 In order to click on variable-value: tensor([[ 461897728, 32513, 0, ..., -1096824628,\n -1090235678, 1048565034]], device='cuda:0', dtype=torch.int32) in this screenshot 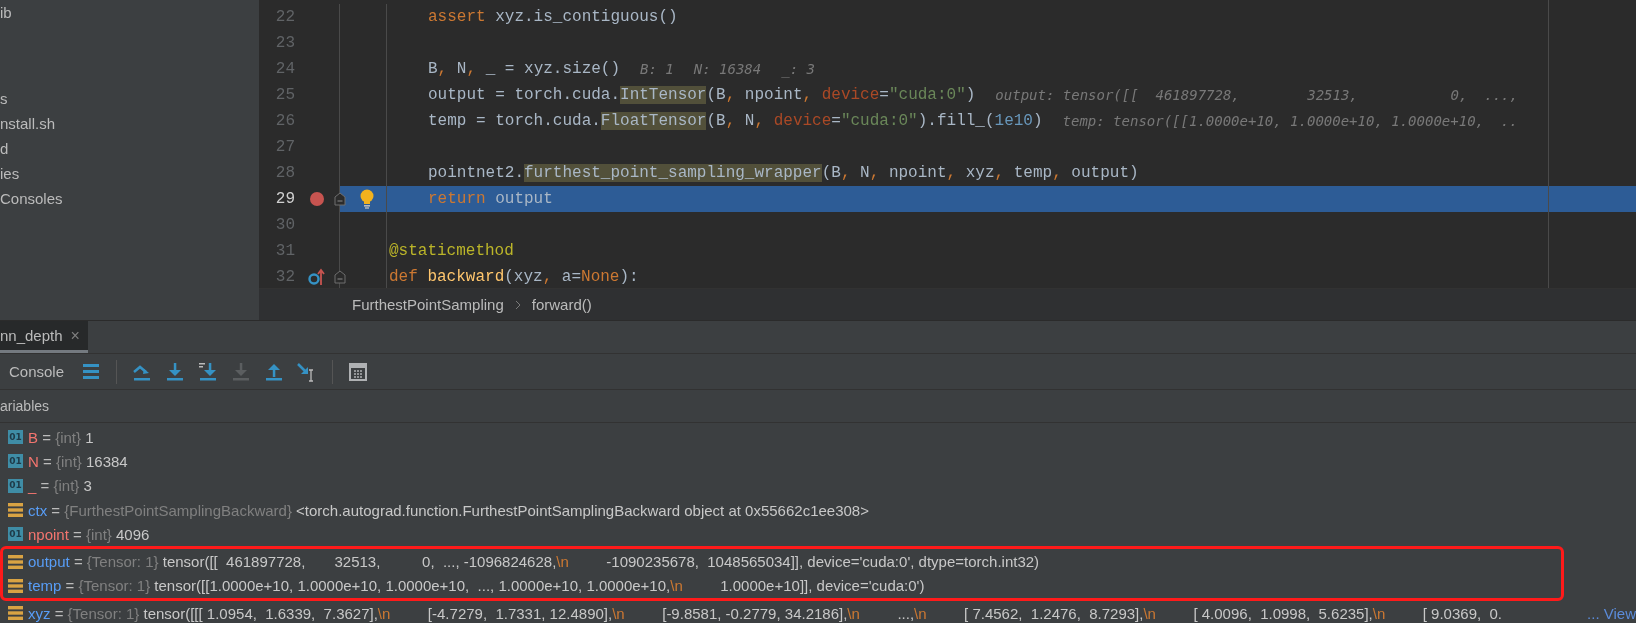, I will do `click(600, 562)`.